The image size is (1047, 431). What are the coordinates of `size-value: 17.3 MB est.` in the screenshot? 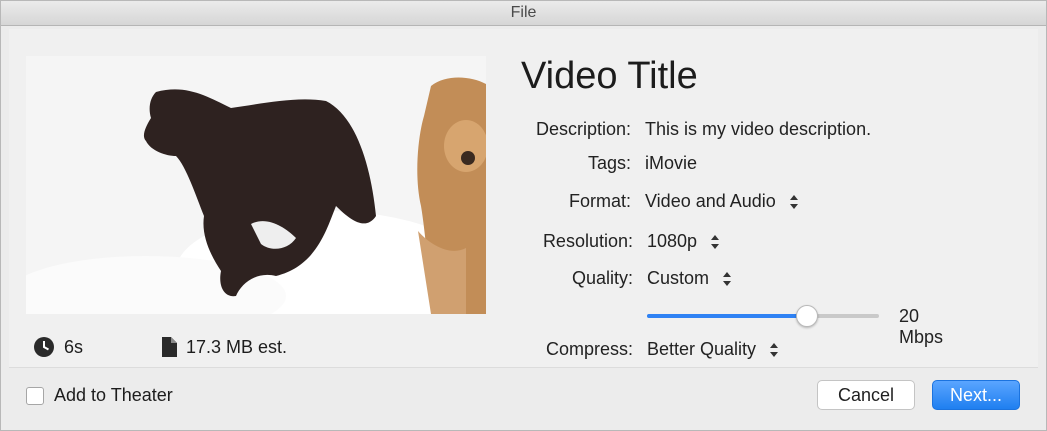 It's located at (237, 346).